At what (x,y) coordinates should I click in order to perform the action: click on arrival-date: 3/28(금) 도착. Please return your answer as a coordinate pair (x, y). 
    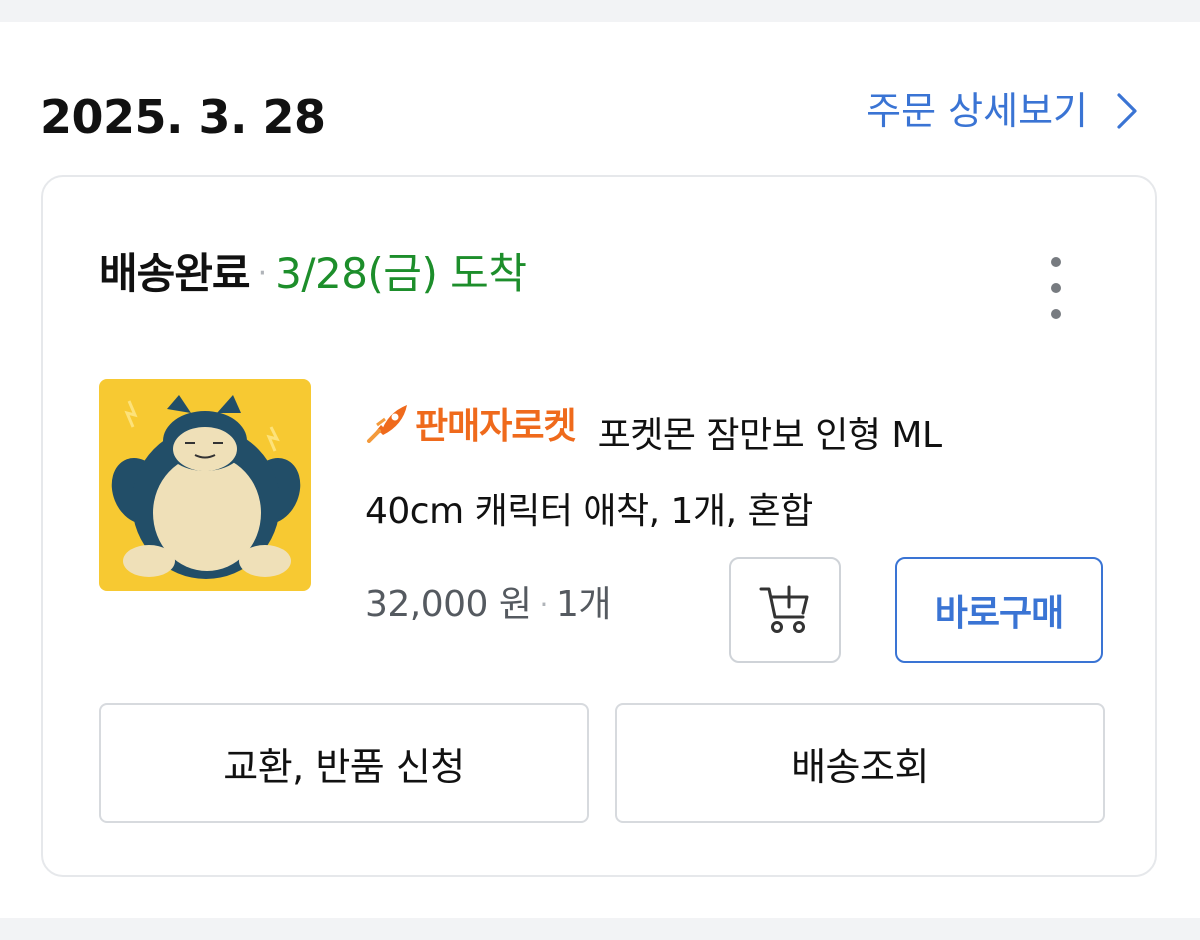
    Looking at the image, I should click on (401, 273).